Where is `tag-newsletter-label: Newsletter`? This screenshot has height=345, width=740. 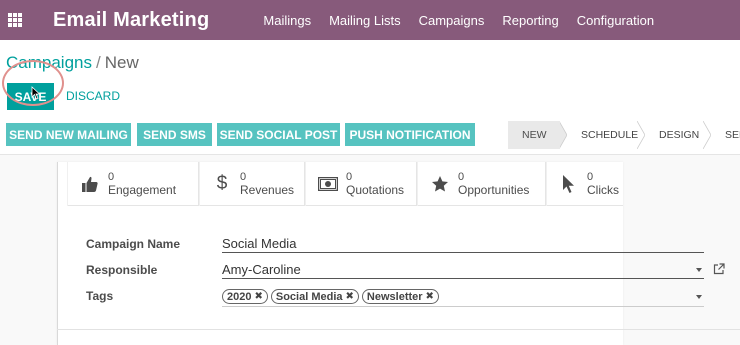
tag-newsletter-label: Newsletter is located at coordinates (394, 296).